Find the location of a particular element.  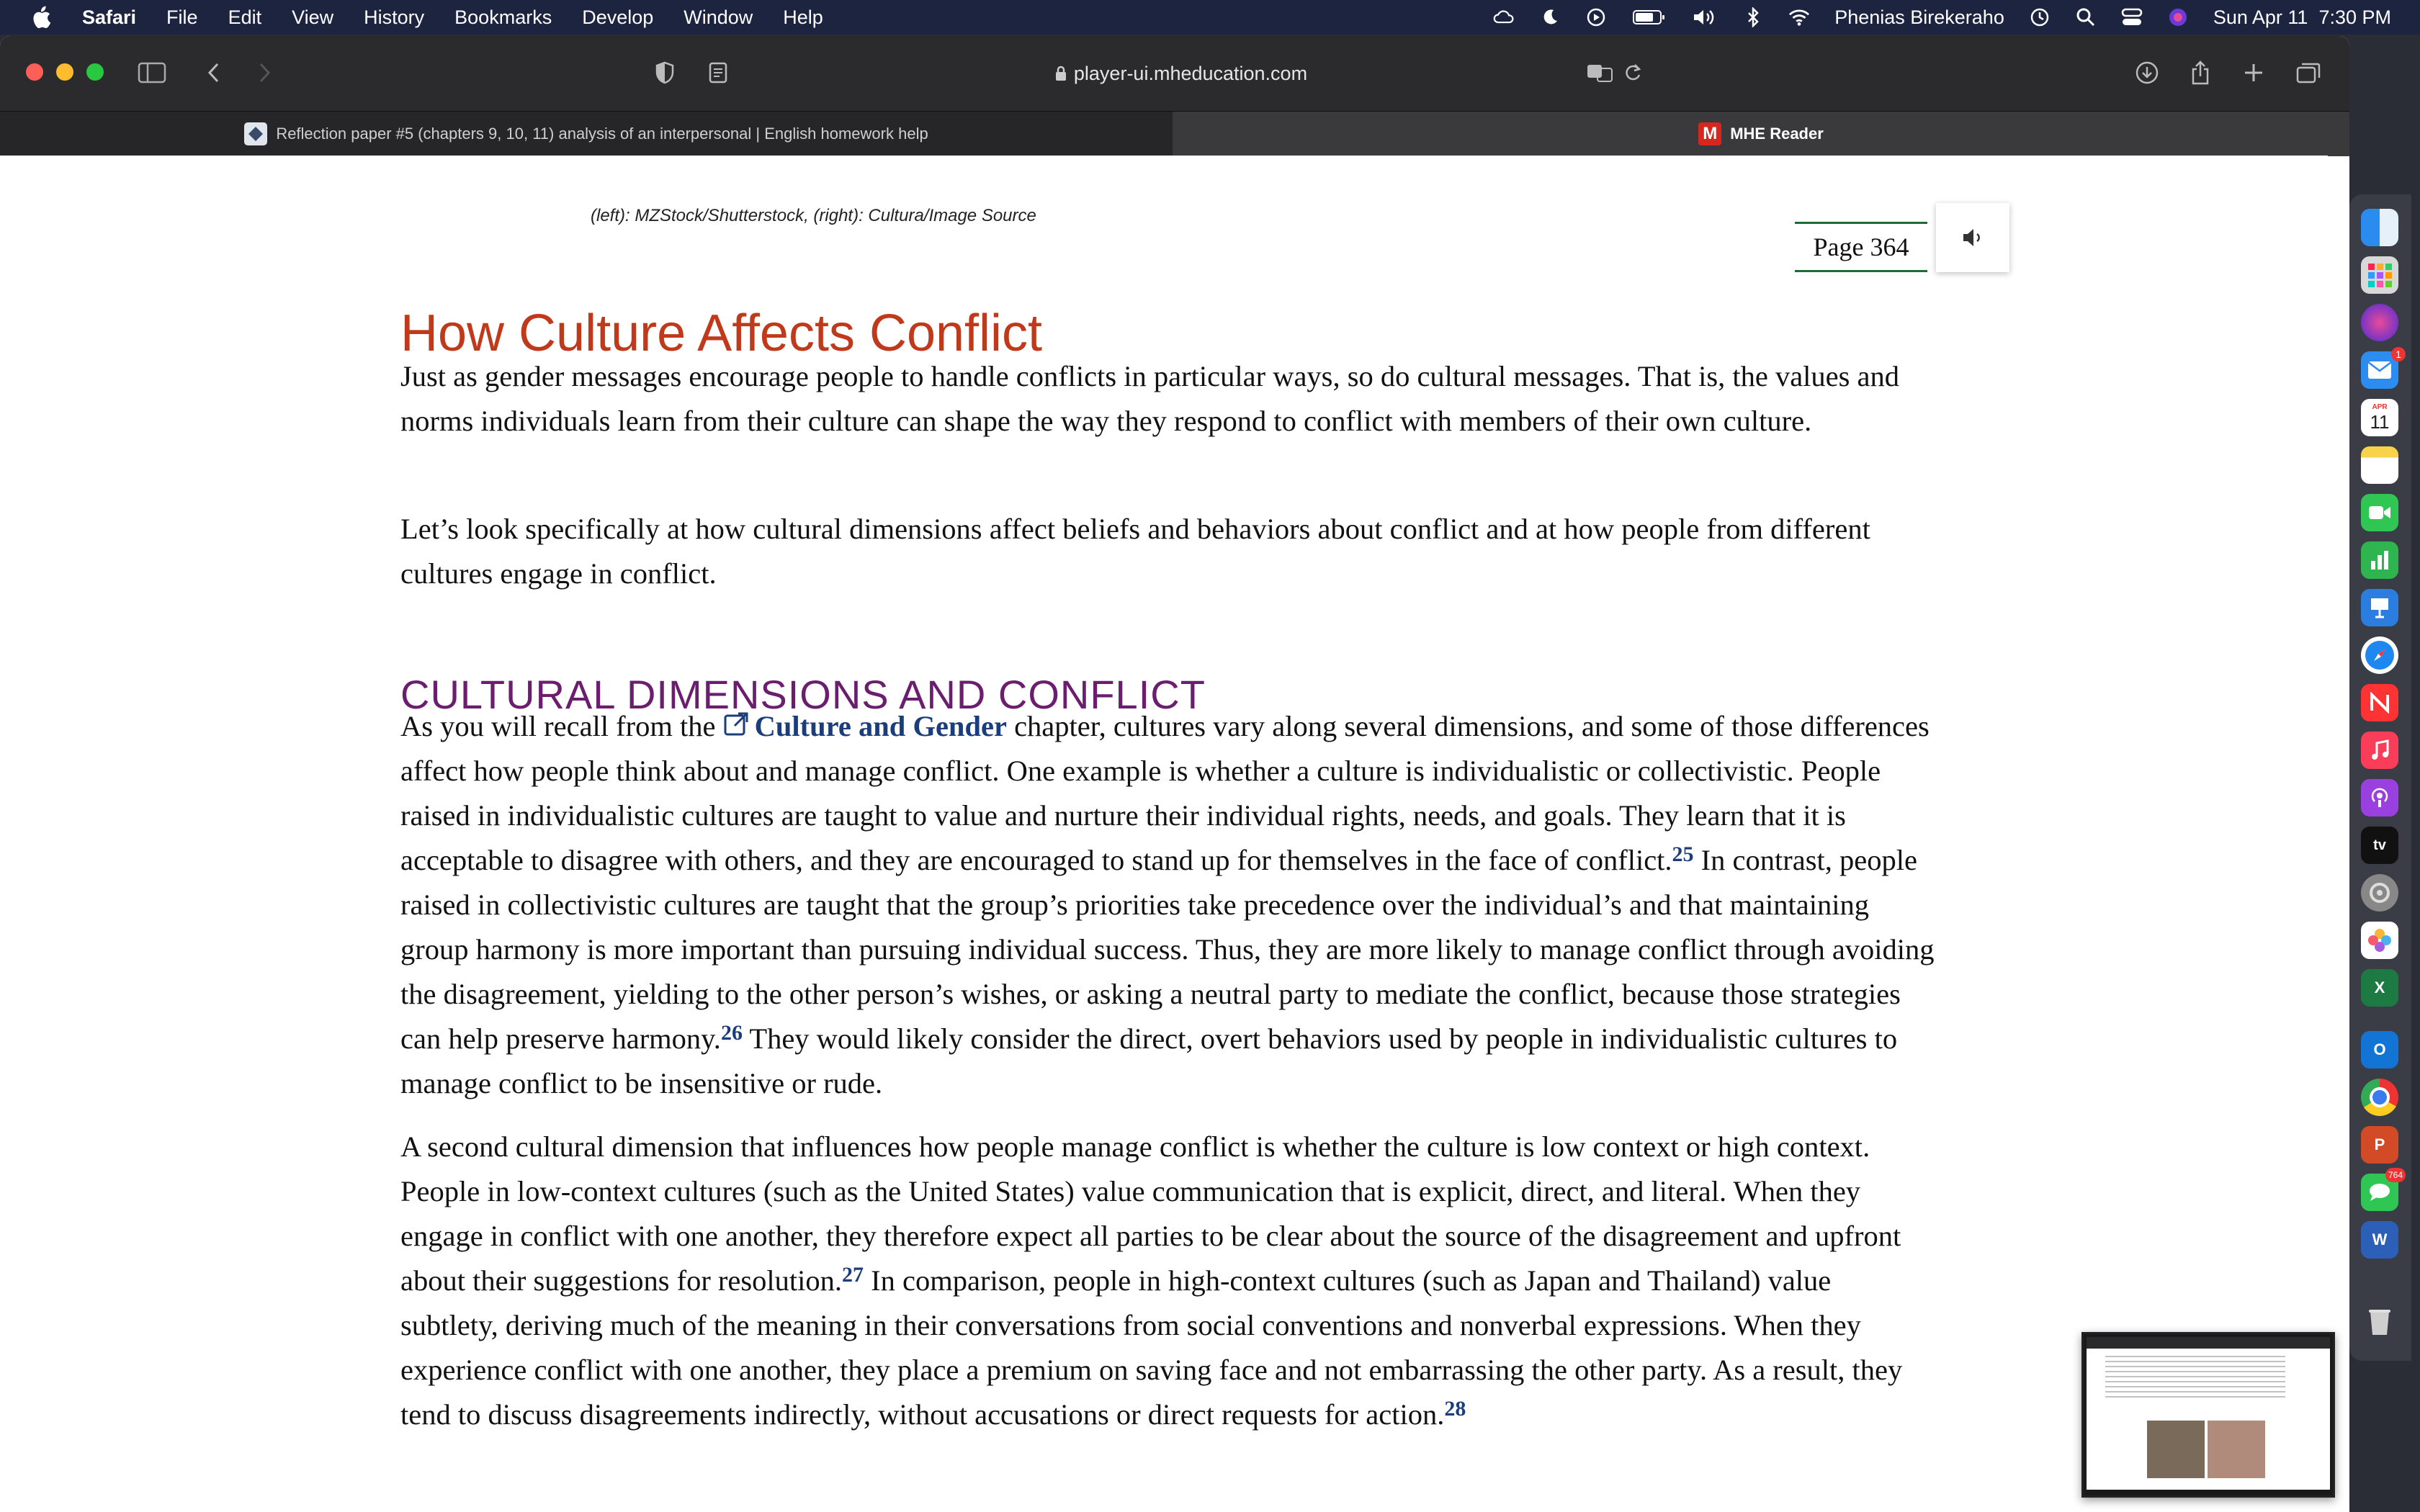

notes-icon is located at coordinates (2379, 465).